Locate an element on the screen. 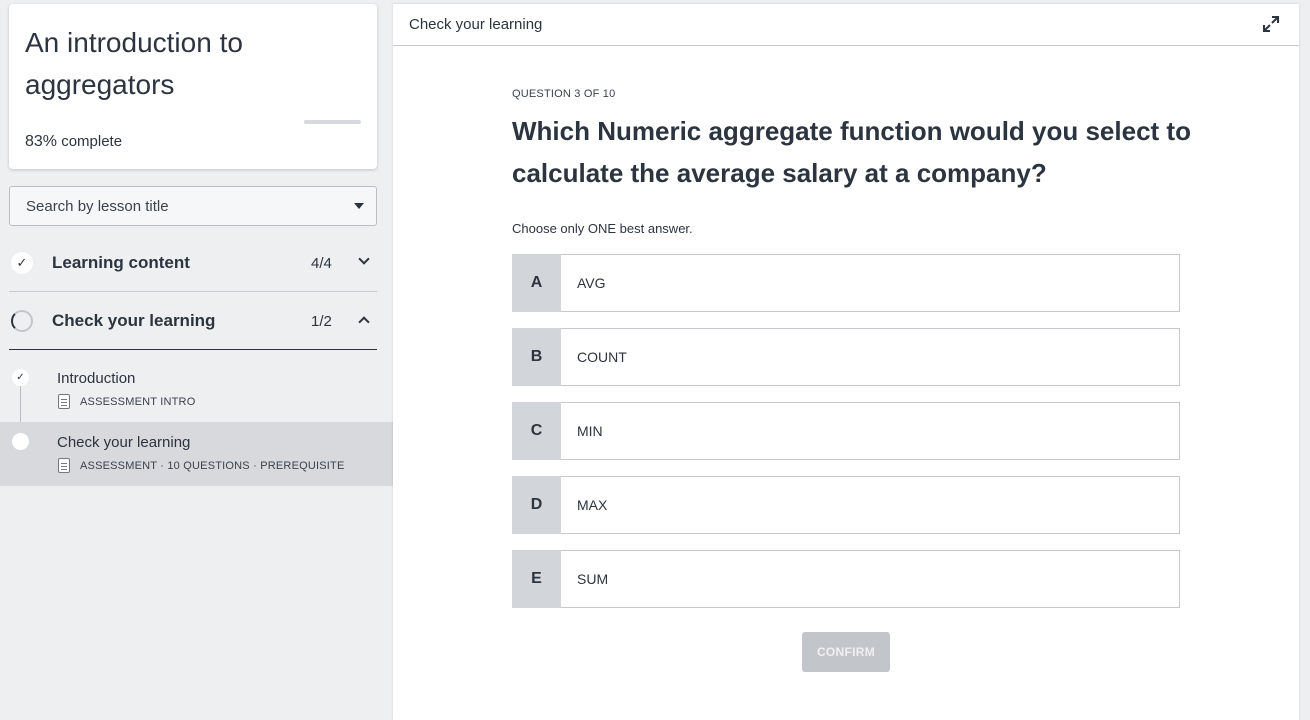  course-complete-status: 83% complete is located at coordinates (73, 142).